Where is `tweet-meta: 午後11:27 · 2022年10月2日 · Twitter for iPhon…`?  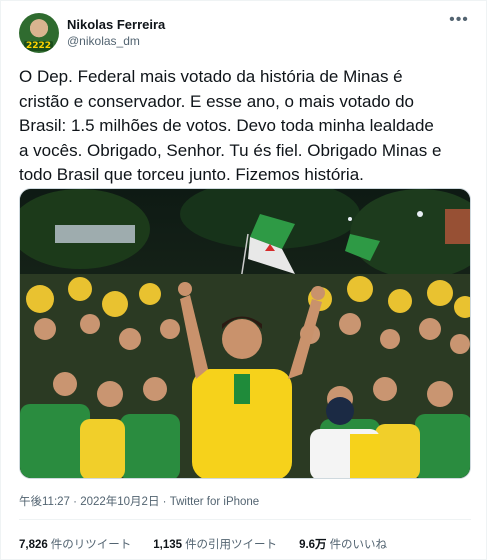 tweet-meta: 午後11:27 · 2022年10月2日 · Twitter for iPhon… is located at coordinates (139, 501).